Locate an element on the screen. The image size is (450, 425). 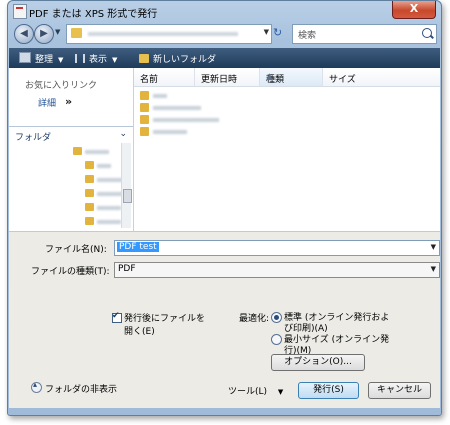
open-after-publish-checkbox is located at coordinates (117, 317).